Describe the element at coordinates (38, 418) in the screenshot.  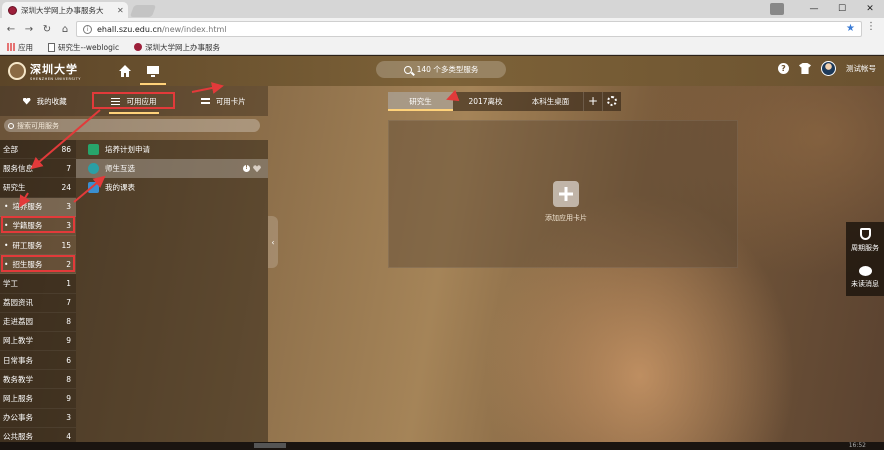
I see `category-item: 办公事务 3` at that location.